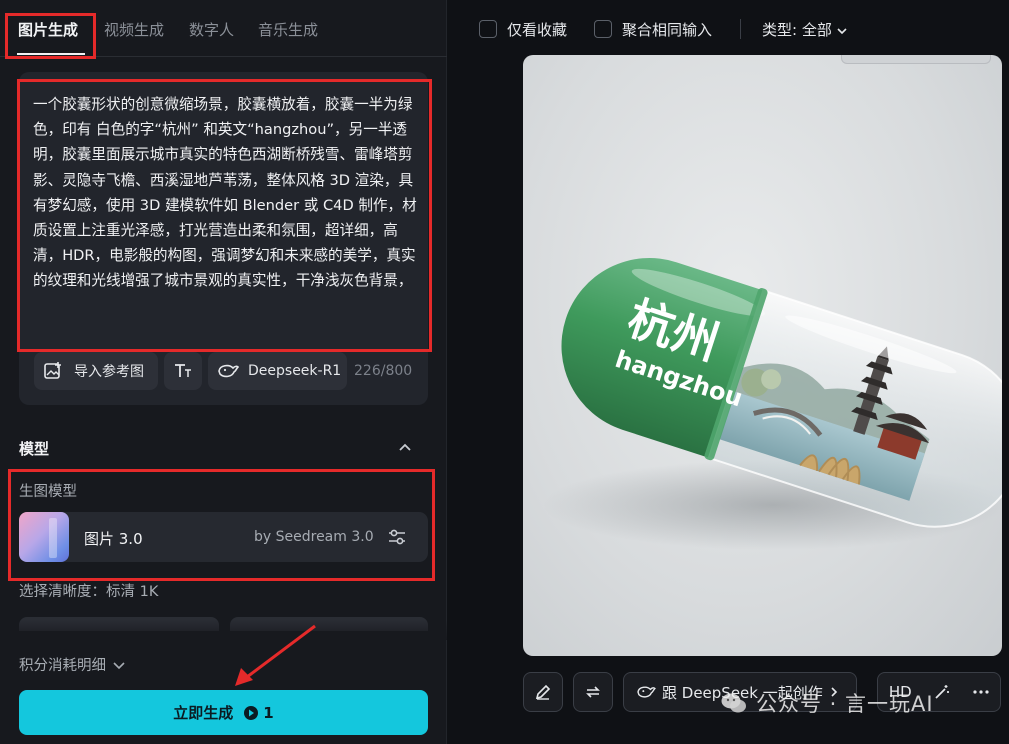 The width and height of the screenshot is (1009, 744). What do you see at coordinates (48, 492) in the screenshot?
I see `image-model-label: 生图模型` at bounding box center [48, 492].